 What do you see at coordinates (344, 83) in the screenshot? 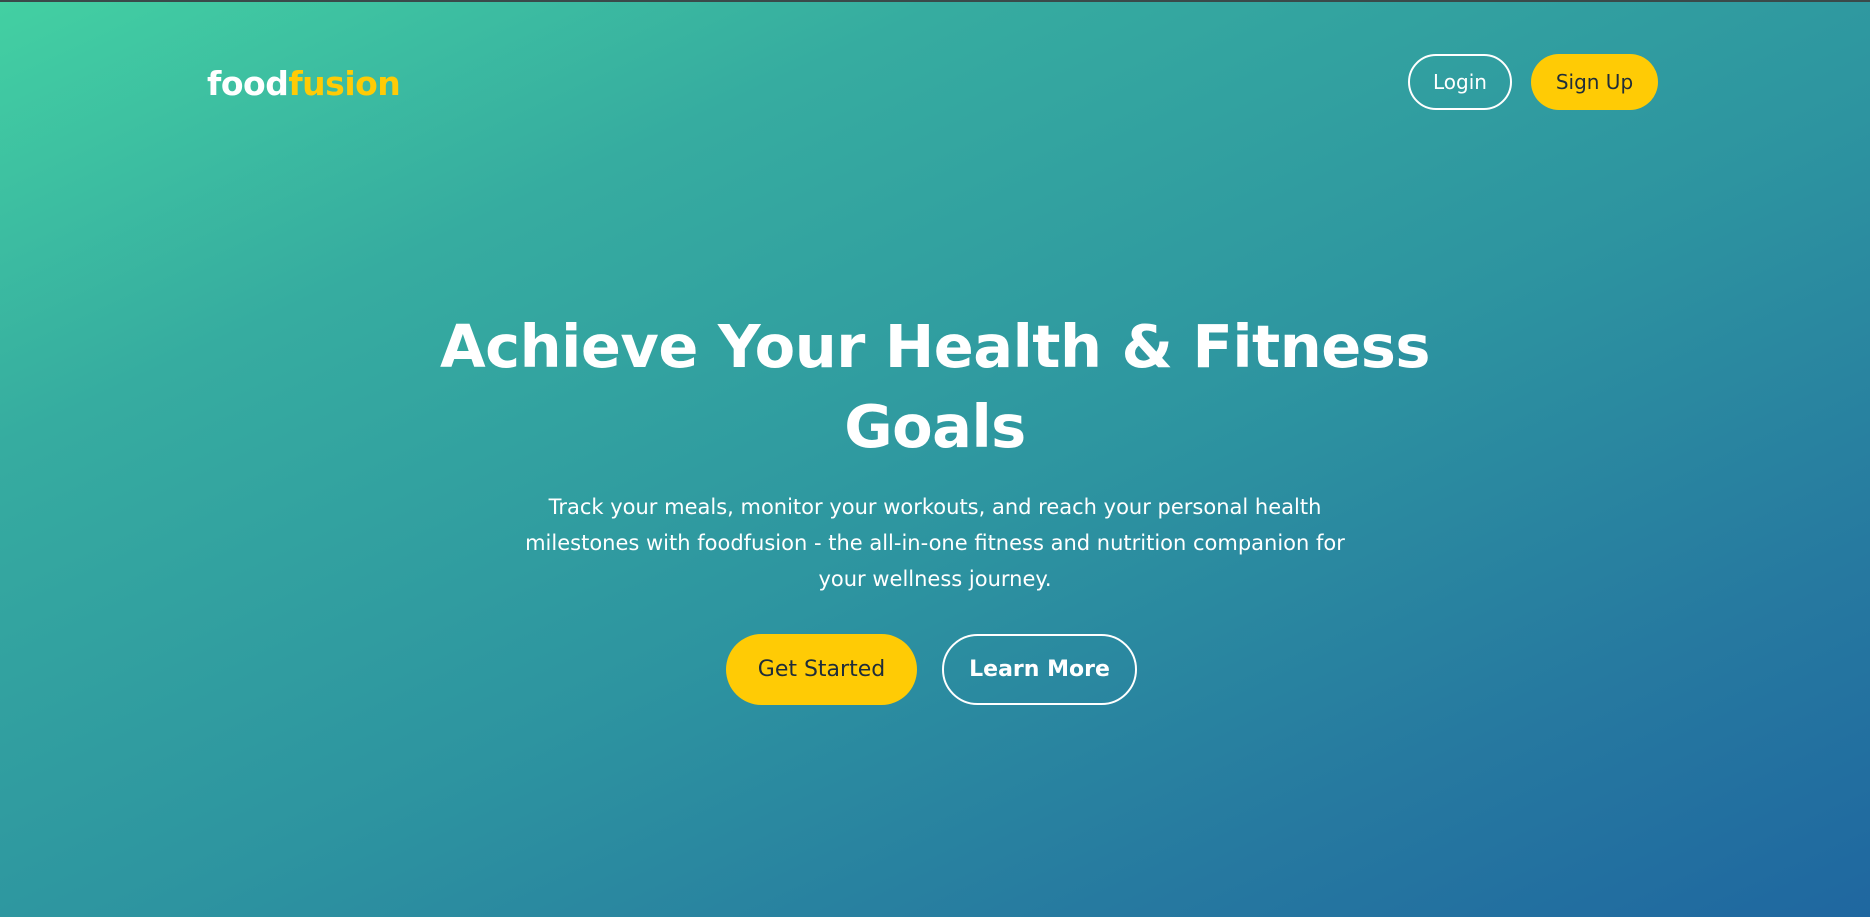
I see `logo-text-fusion: fusion` at bounding box center [344, 83].